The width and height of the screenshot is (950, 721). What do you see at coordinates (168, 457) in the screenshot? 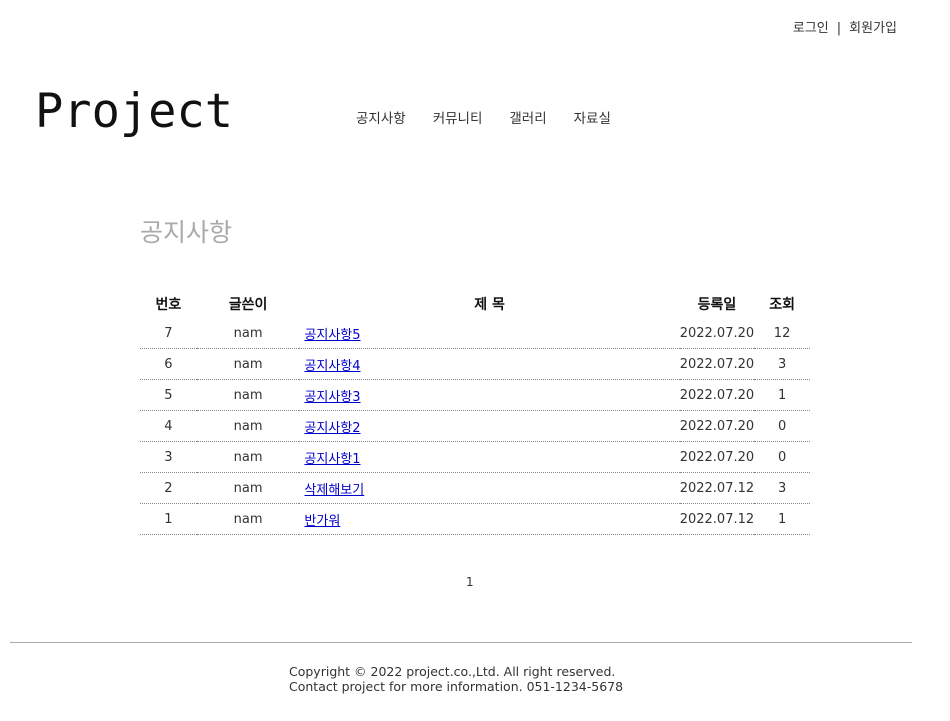
I see `row-no: 3` at bounding box center [168, 457].